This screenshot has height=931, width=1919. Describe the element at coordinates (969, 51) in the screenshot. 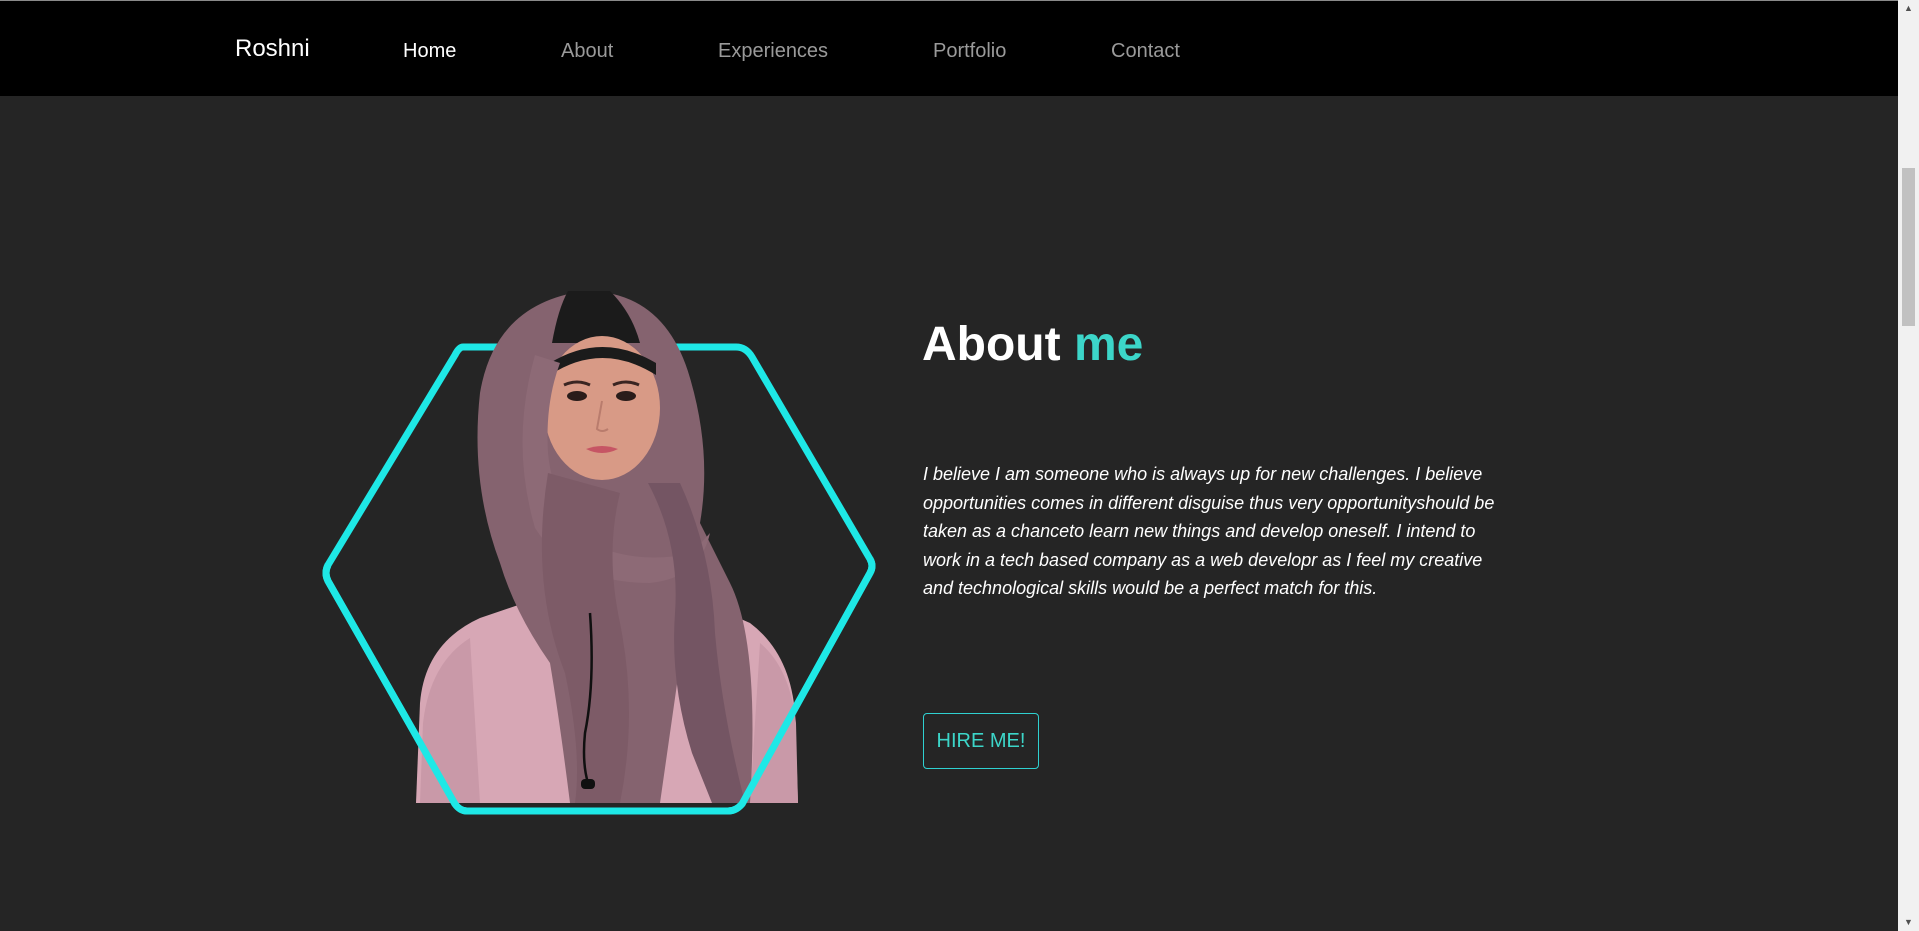

I see `nav-portfolio: Portfolio` at that location.